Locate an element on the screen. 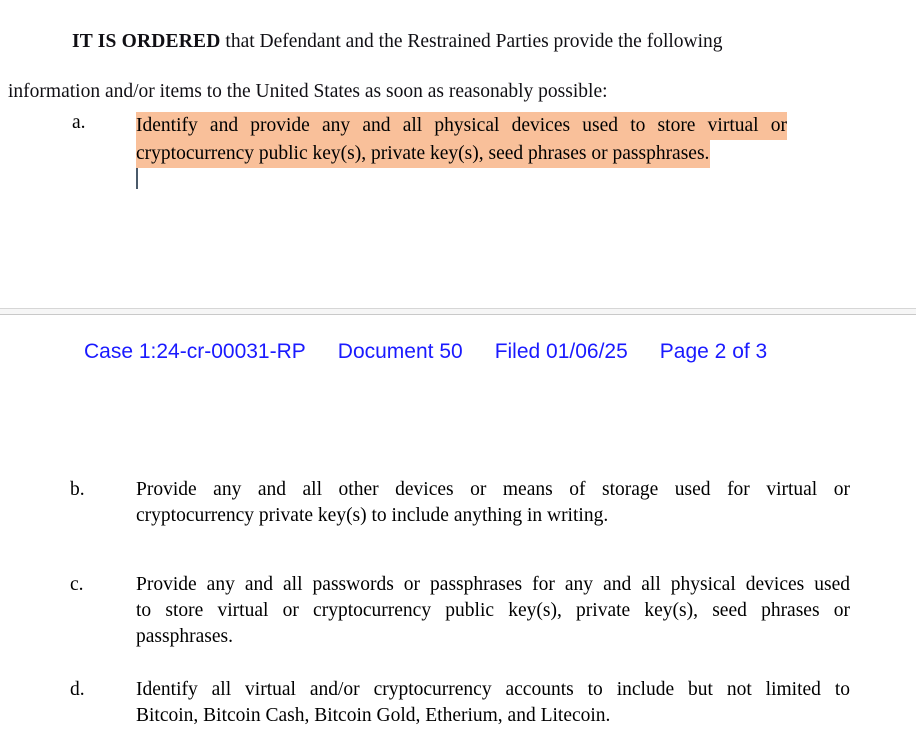 This screenshot has height=732, width=916. ecf-filed-date: Filed 01/06/25 is located at coordinates (561, 351).